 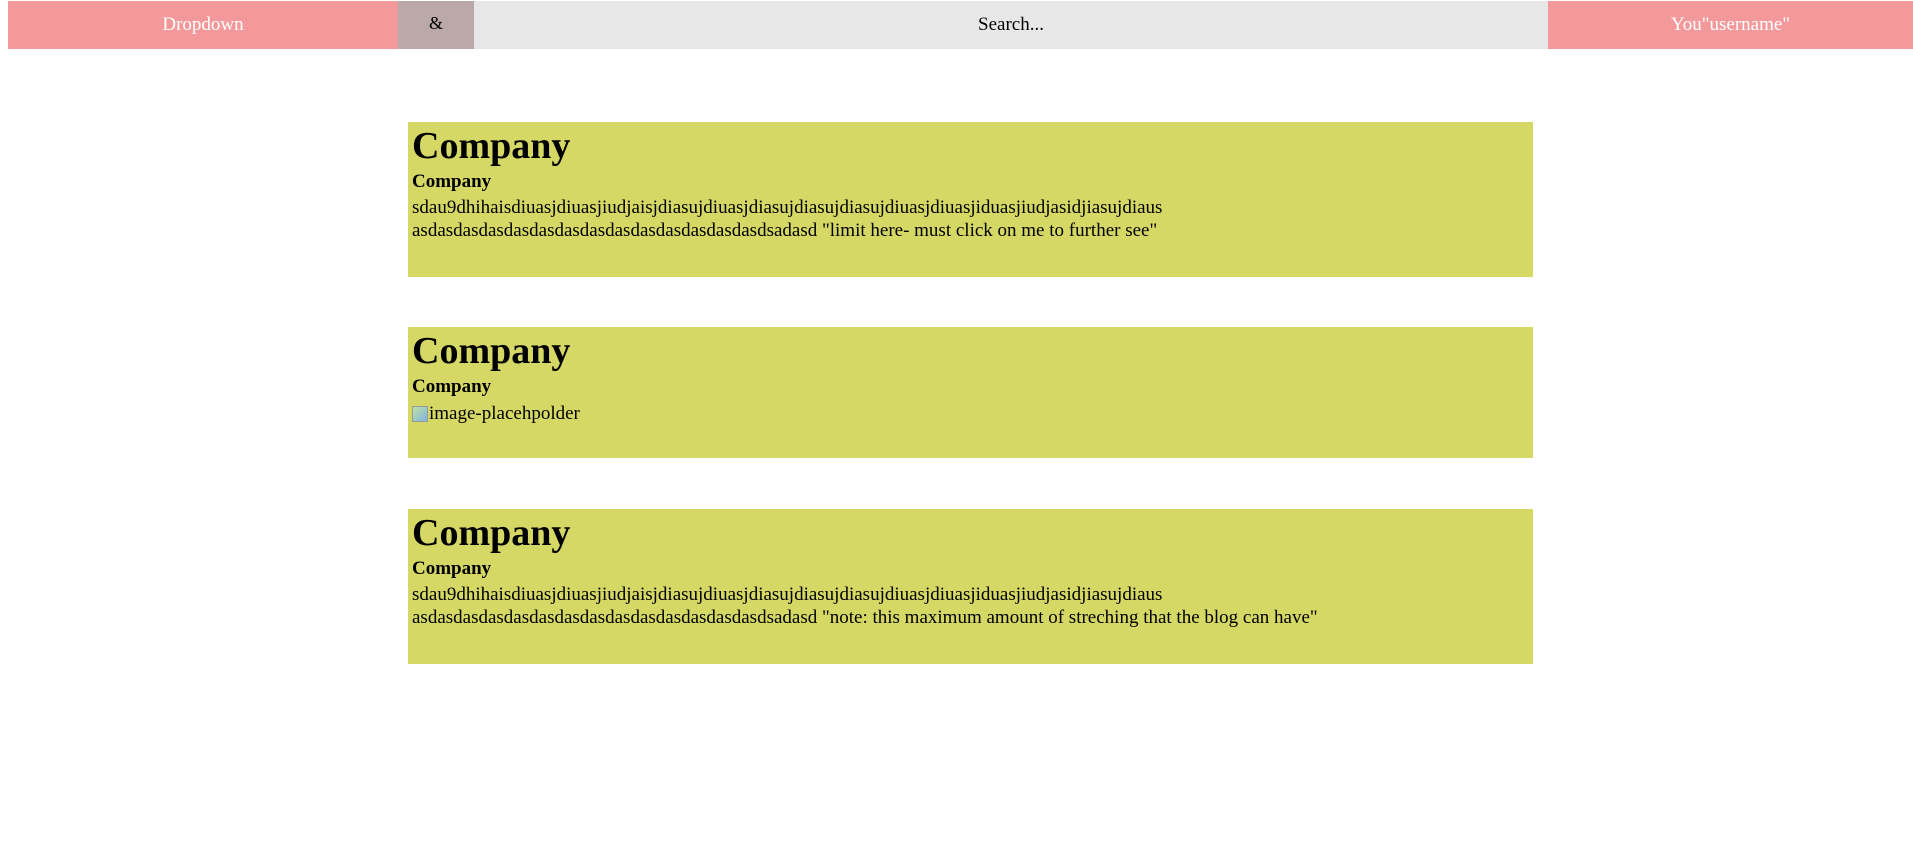 What do you see at coordinates (504, 413) in the screenshot?
I see `image-alt-text: image-placehpolder` at bounding box center [504, 413].